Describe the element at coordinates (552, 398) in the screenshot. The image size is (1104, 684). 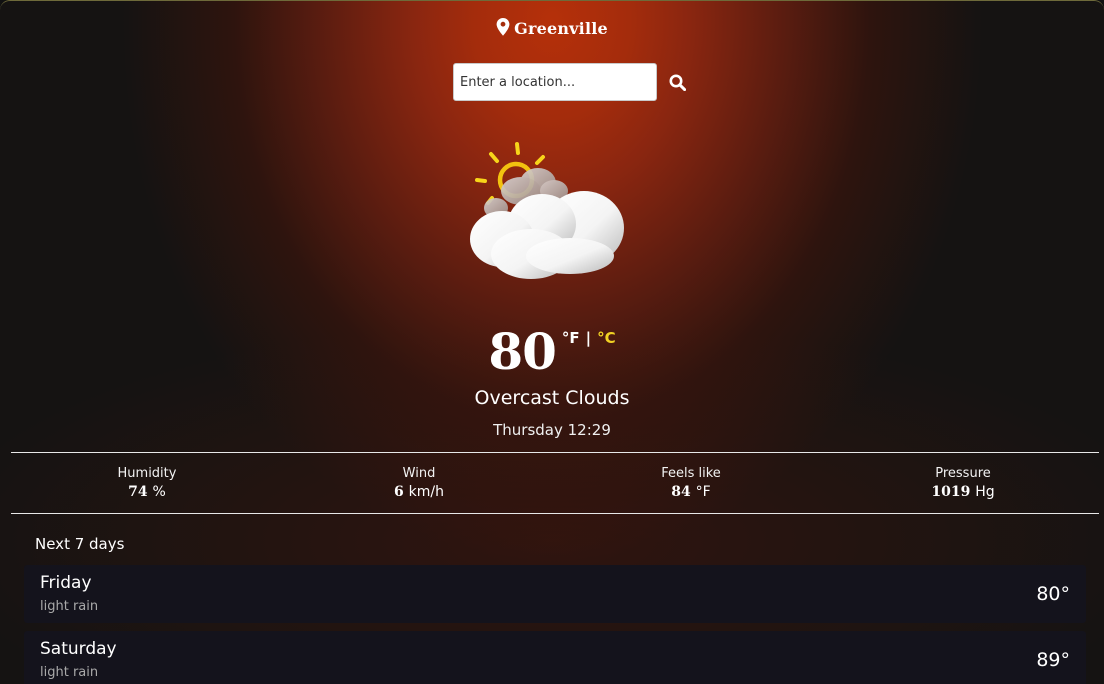
I see `weather-condition: Overcast Clouds` at that location.